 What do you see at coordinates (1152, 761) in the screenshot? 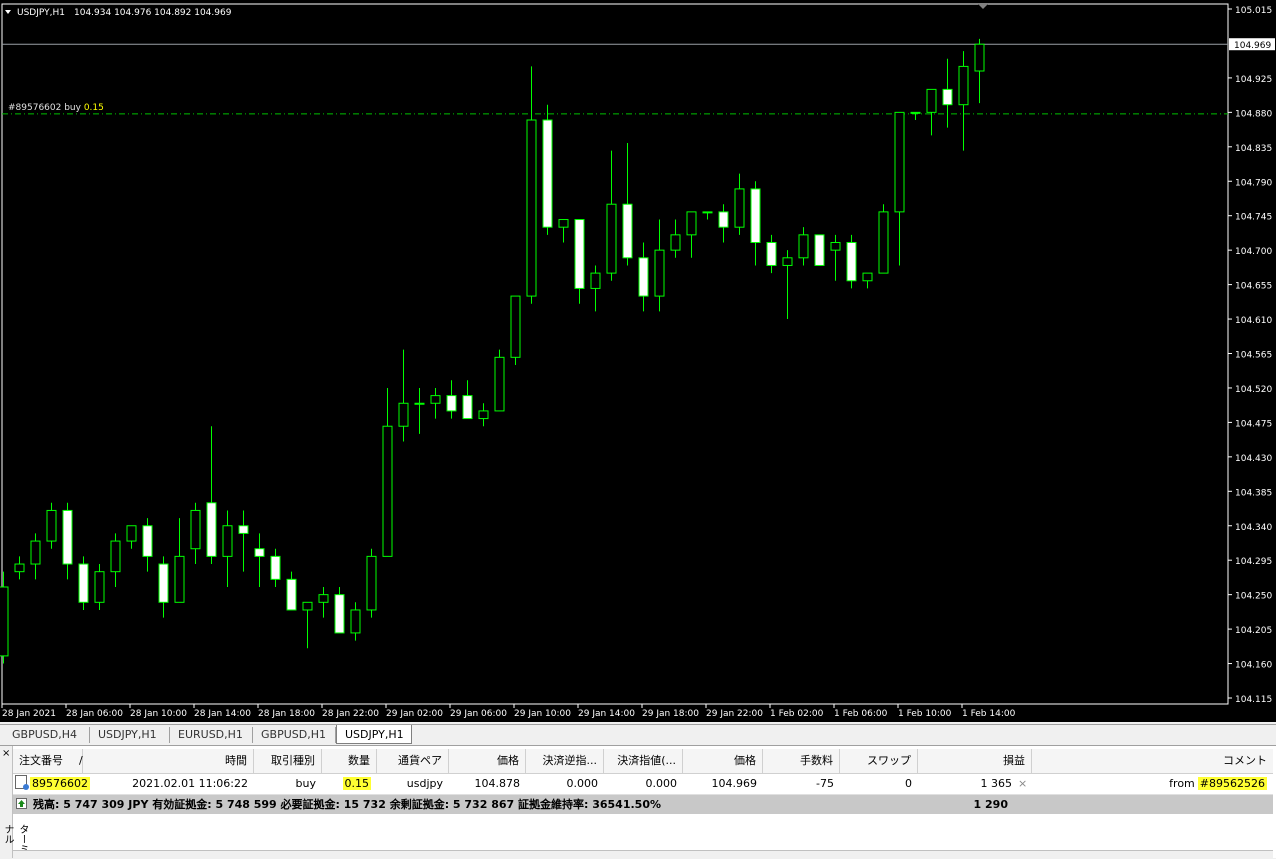
I see `col-comment: コメント` at bounding box center [1152, 761].